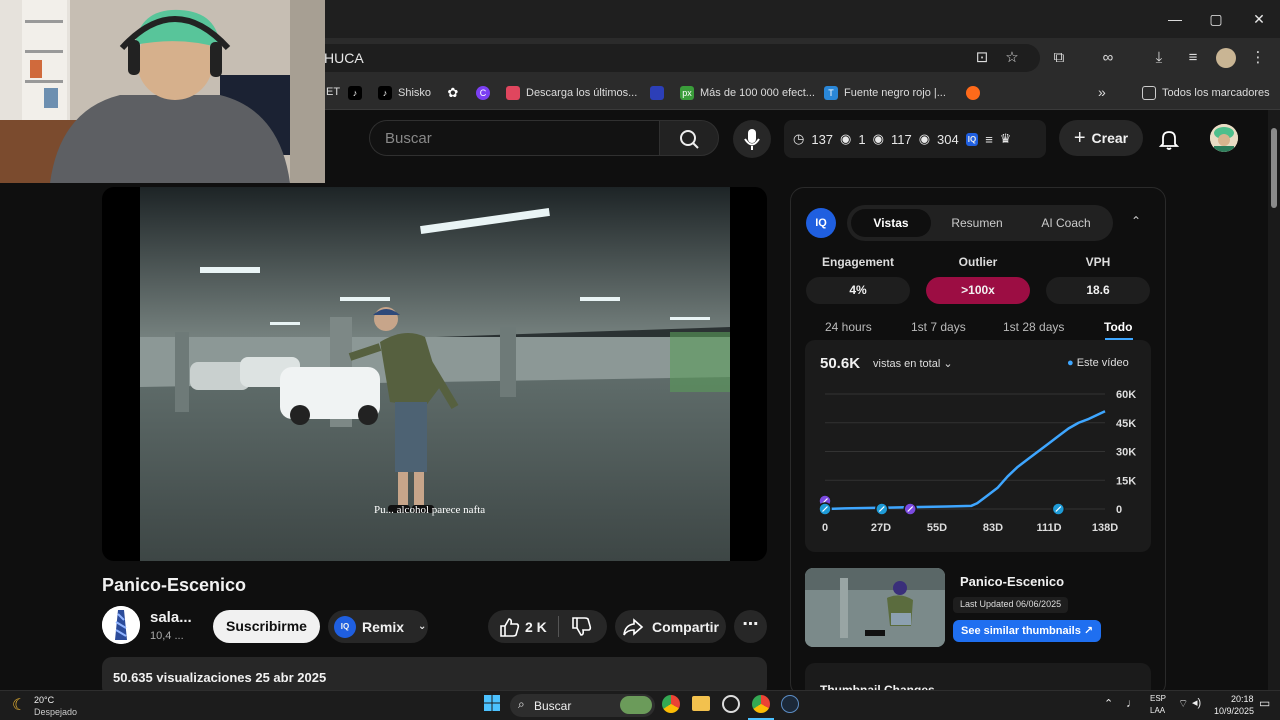 The width and height of the screenshot is (1280, 720). Describe the element at coordinates (978, 262) in the screenshot. I see `metric-outlier-label: Outlier` at that location.